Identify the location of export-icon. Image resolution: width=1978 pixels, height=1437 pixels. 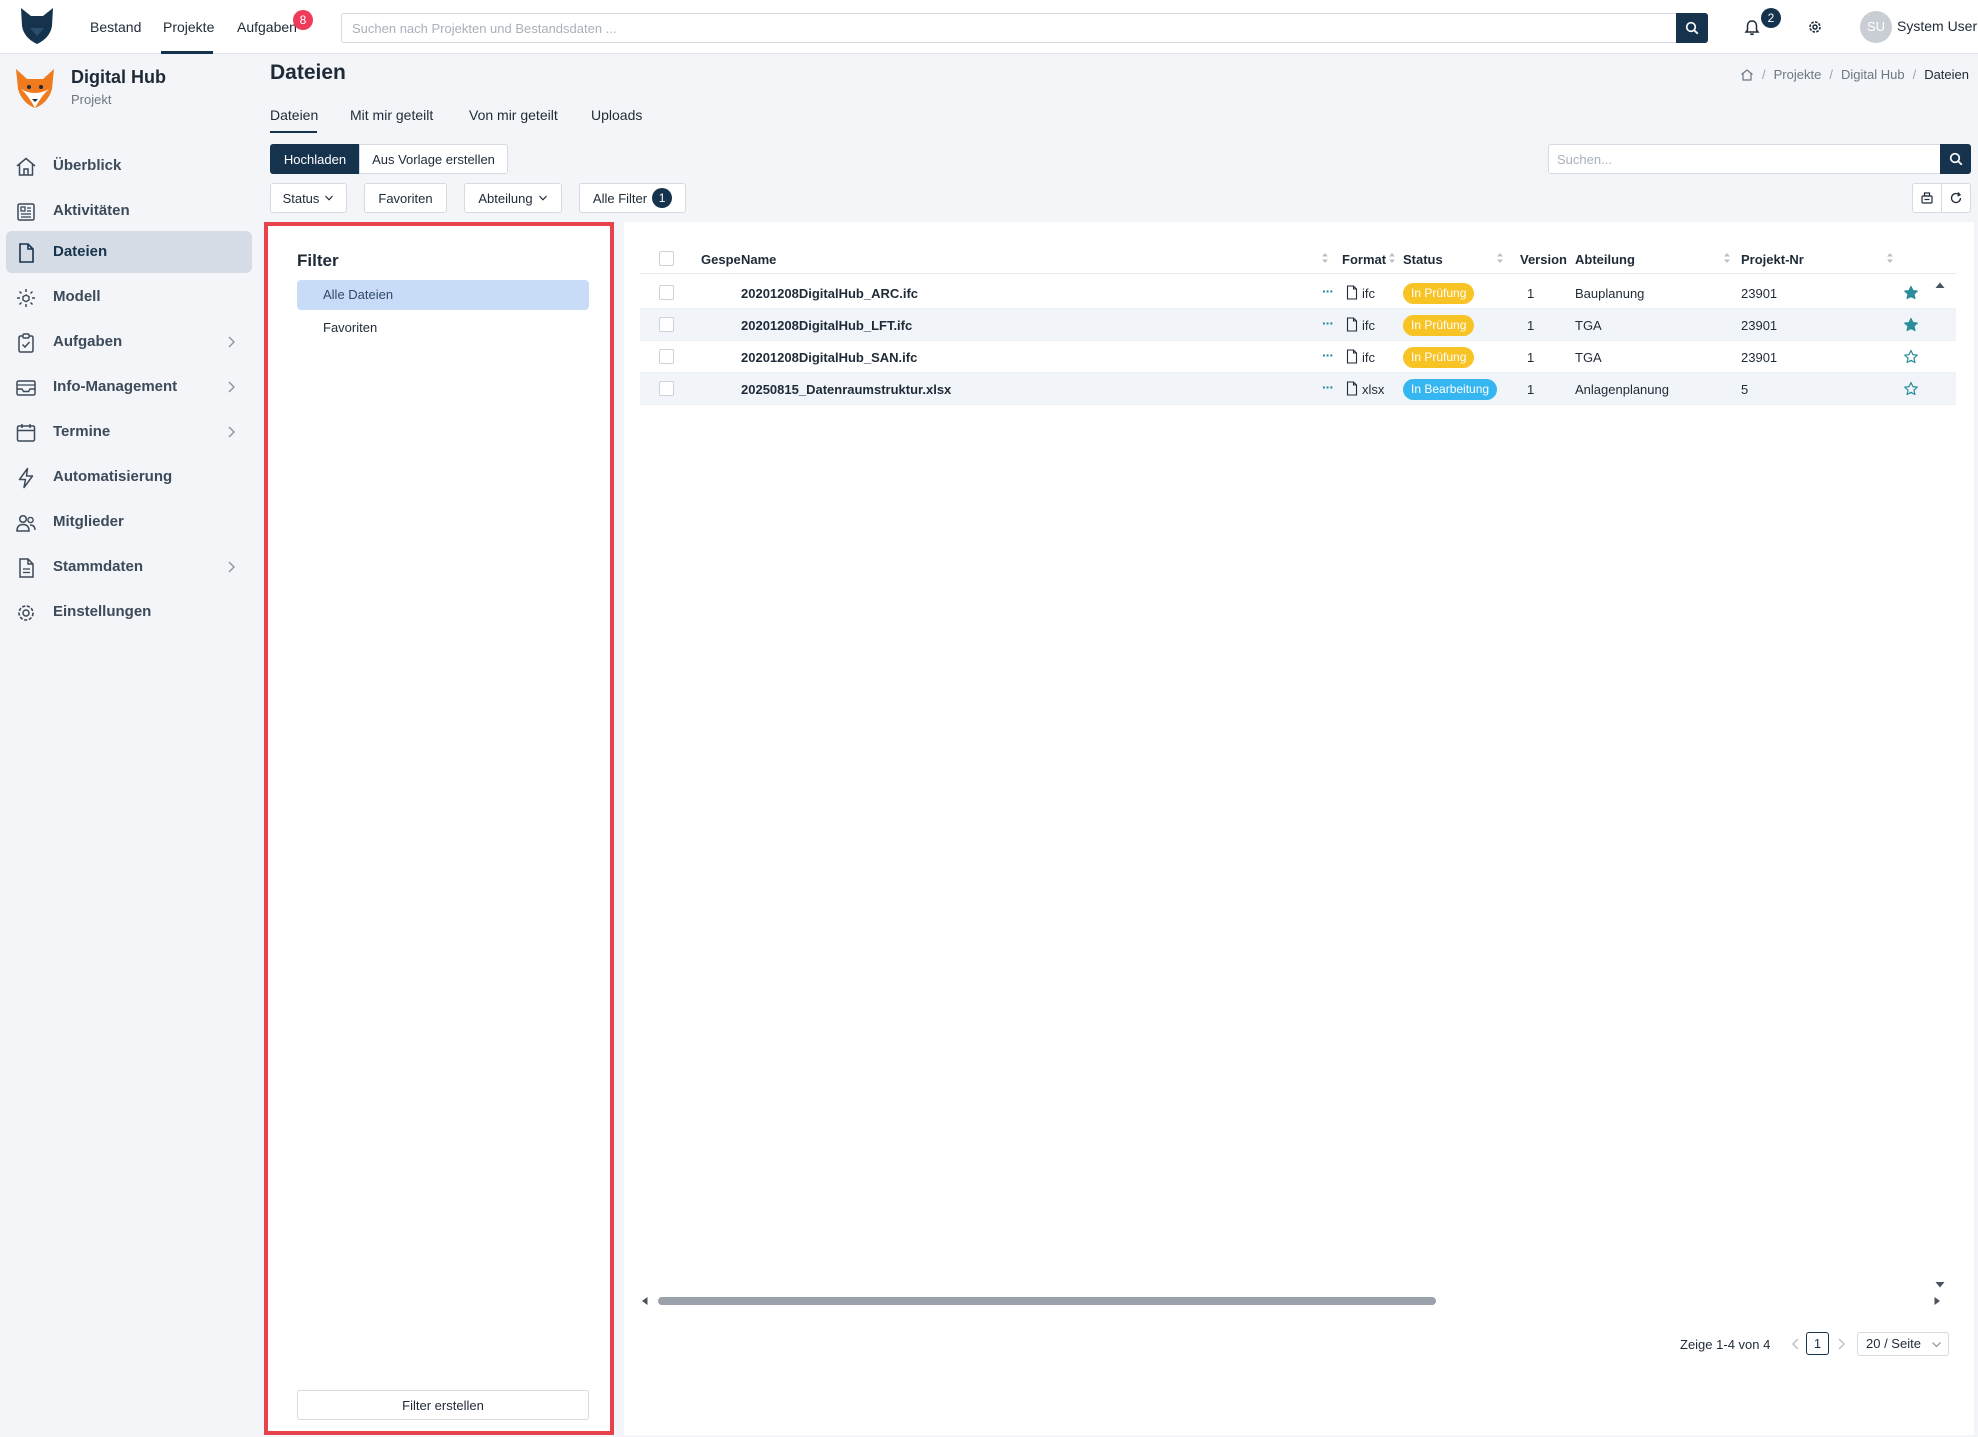
(1927, 198).